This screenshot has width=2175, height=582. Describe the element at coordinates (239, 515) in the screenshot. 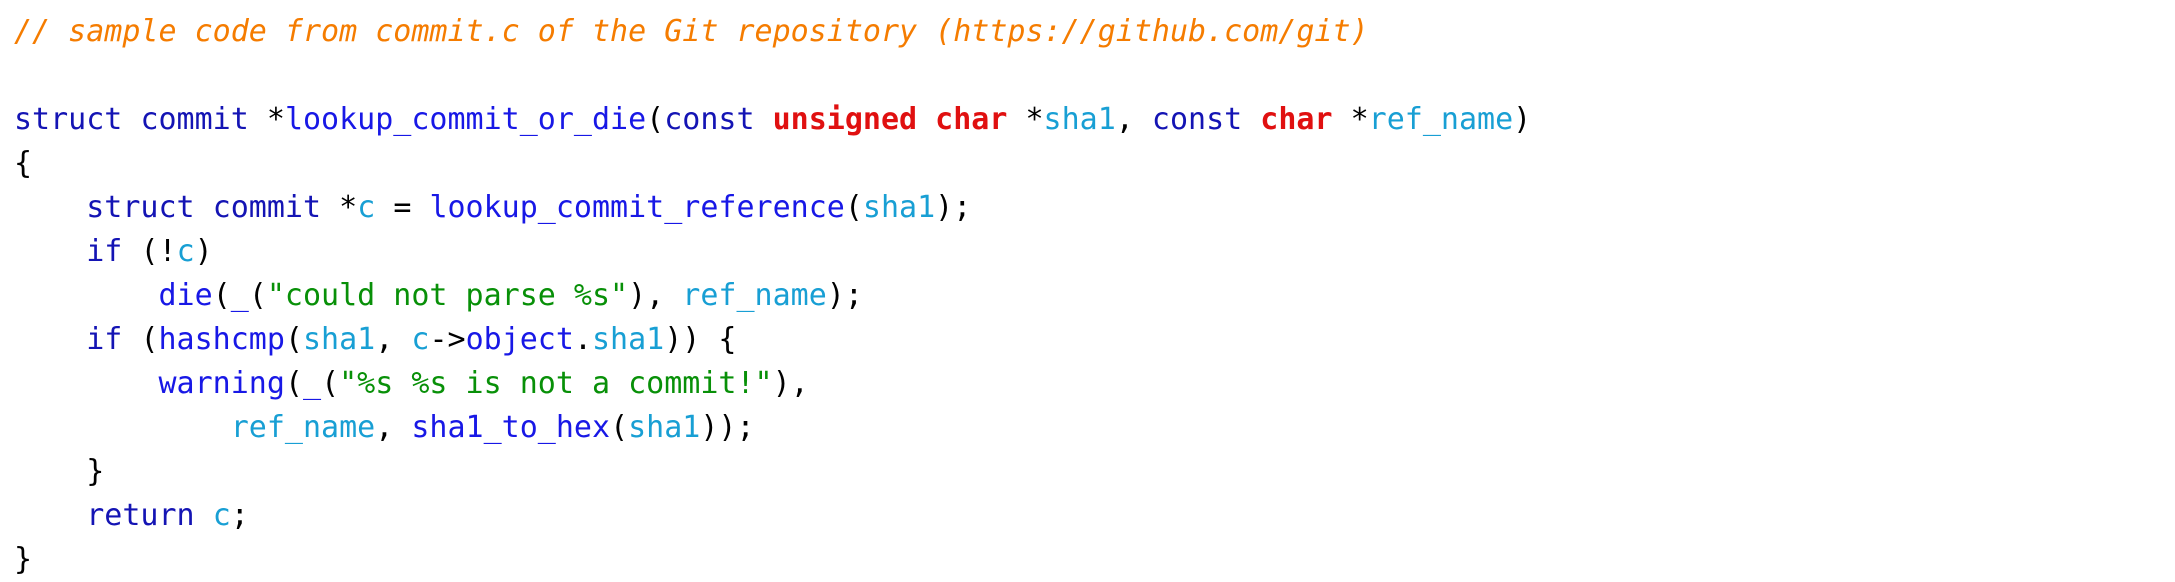

I see `code-token-punct: ;` at that location.